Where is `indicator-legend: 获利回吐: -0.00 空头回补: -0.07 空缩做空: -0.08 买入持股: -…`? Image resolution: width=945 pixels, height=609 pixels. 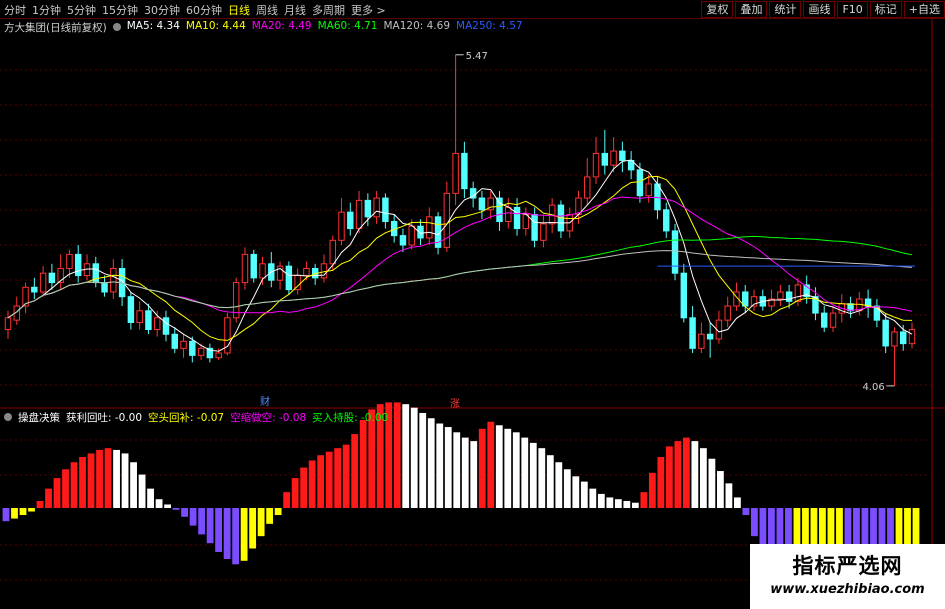
indicator-legend: 获利回吐: -0.00 空头回补: -0.07 空缩做空: -0.08 买入持股: -… is located at coordinates (227, 417).